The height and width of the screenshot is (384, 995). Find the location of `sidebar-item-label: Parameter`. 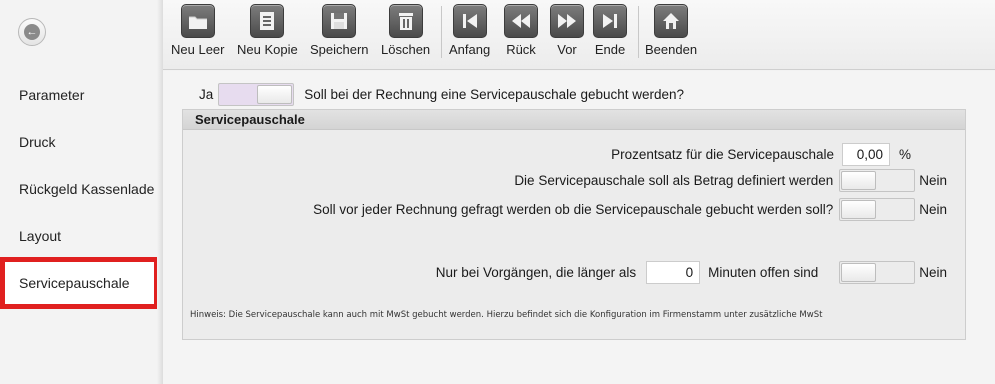

sidebar-item-label: Parameter is located at coordinates (52, 94).